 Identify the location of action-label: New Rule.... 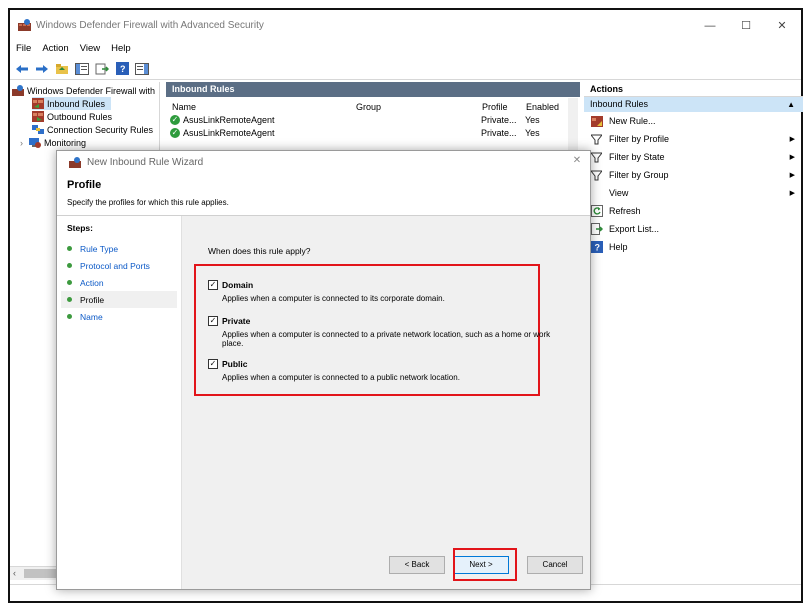
(632, 121).